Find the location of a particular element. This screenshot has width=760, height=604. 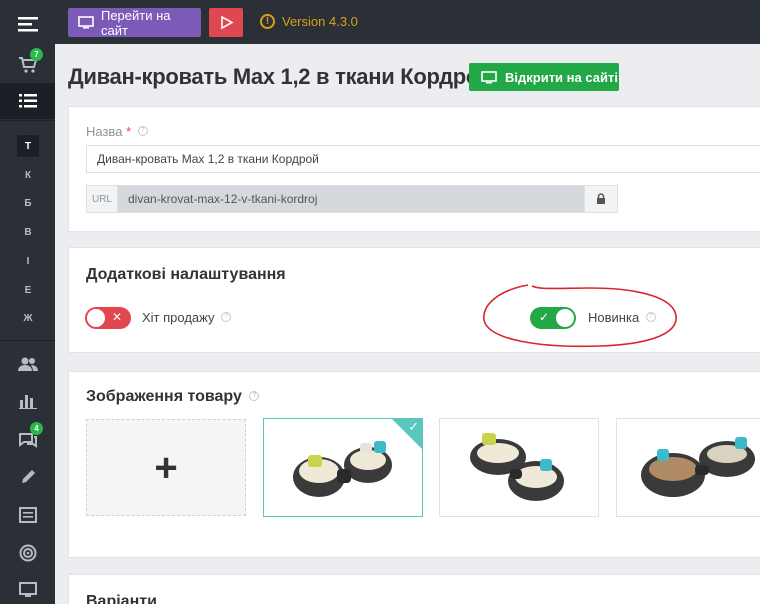

url-tag: URL is located at coordinates (102, 199).